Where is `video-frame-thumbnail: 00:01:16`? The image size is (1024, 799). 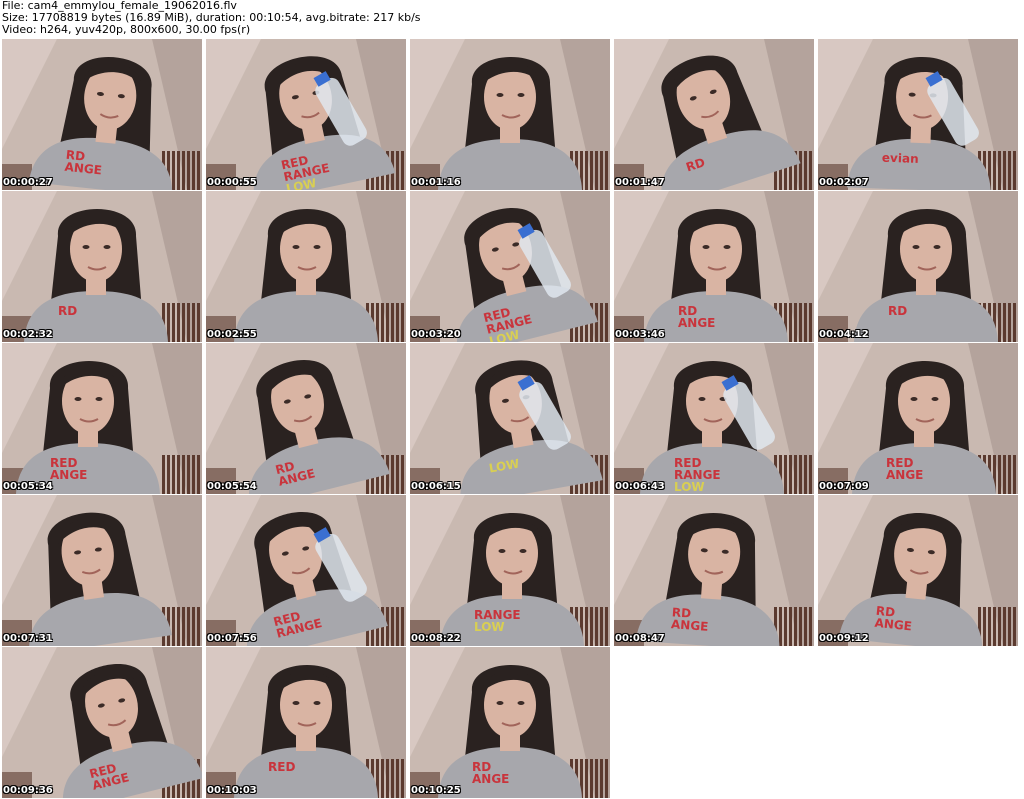
video-frame-thumbnail: 00:01:16 is located at coordinates (510, 114).